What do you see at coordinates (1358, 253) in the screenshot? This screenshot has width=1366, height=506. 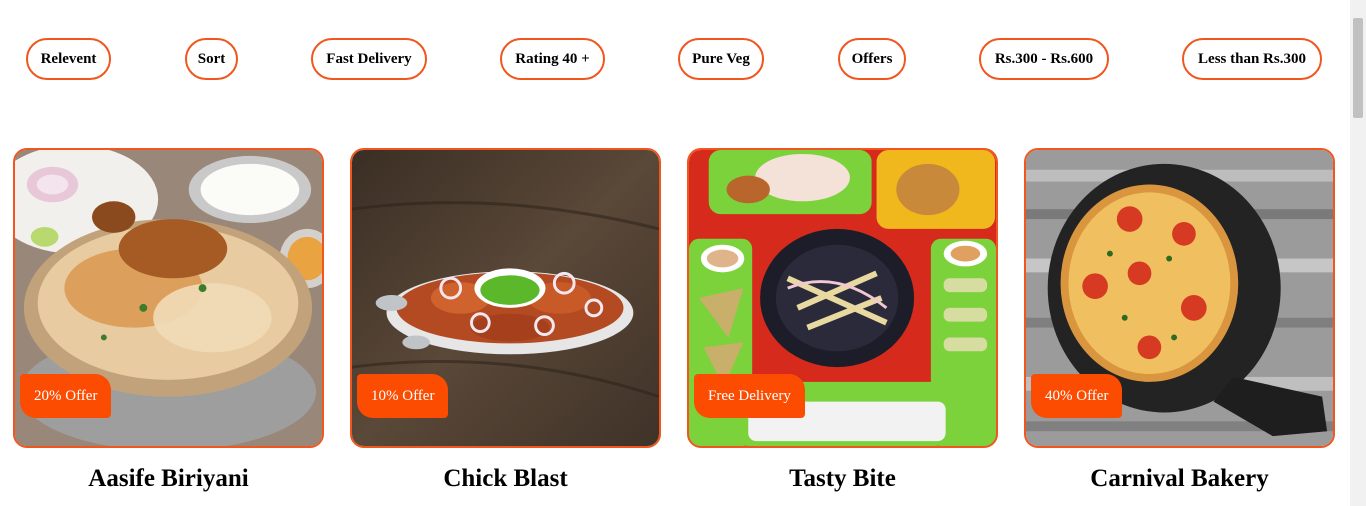 I see `vertical-scrollbar` at bounding box center [1358, 253].